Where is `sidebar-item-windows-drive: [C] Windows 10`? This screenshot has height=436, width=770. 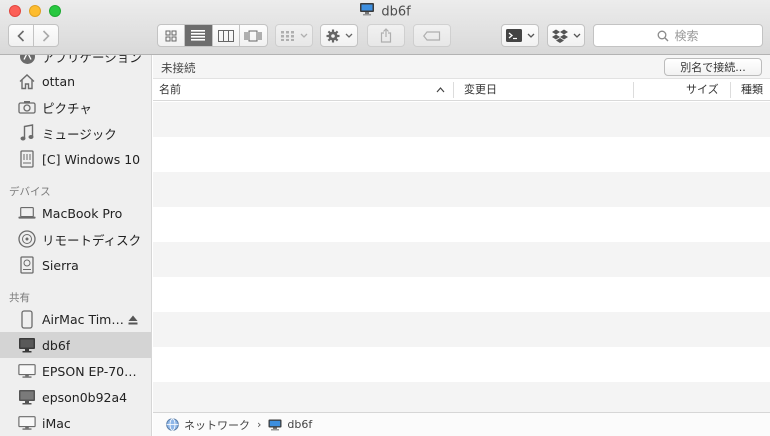
sidebar-item-windows-drive: [C] Windows 10 is located at coordinates (75, 159).